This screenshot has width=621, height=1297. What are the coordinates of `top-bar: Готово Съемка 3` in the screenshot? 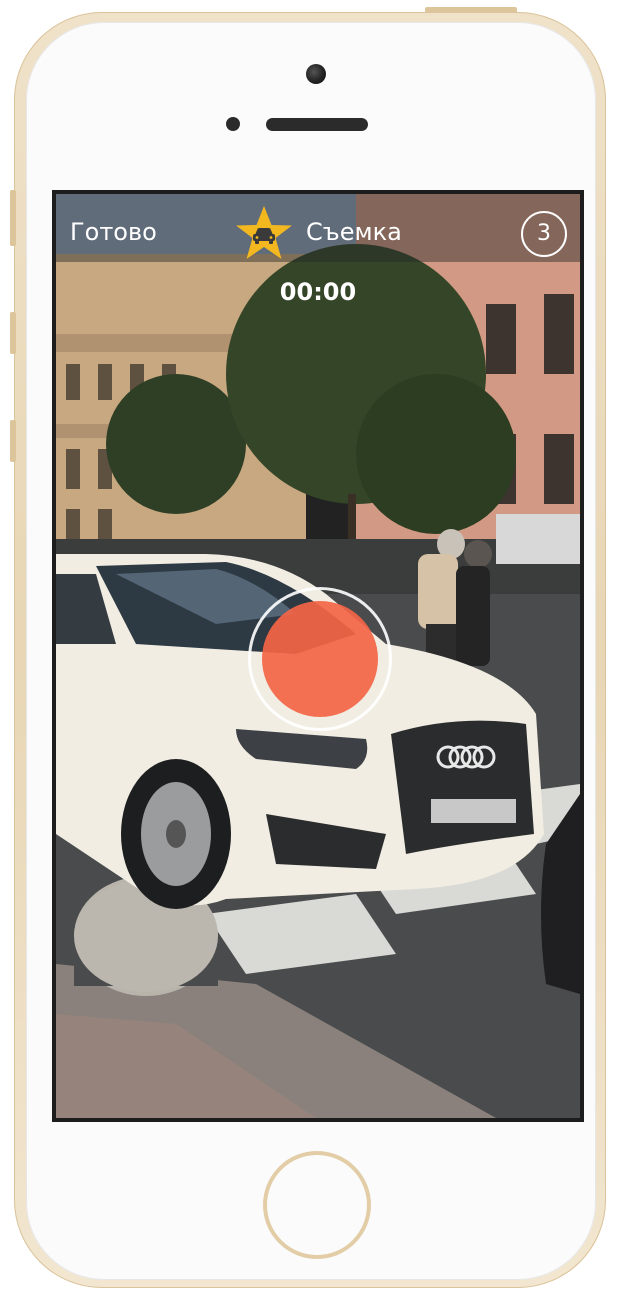 It's located at (318, 228).